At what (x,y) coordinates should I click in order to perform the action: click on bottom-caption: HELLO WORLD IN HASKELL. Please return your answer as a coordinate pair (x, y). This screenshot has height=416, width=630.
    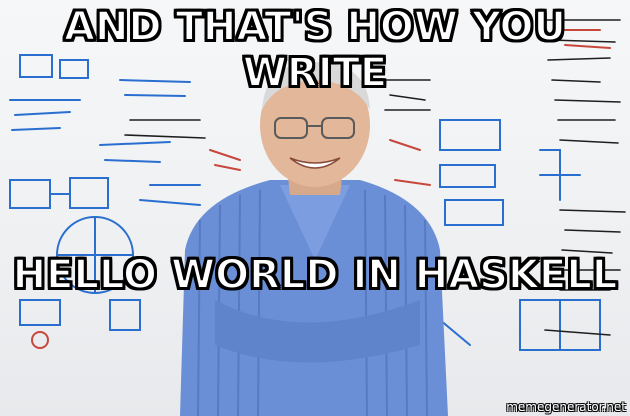
    Looking at the image, I should click on (315, 275).